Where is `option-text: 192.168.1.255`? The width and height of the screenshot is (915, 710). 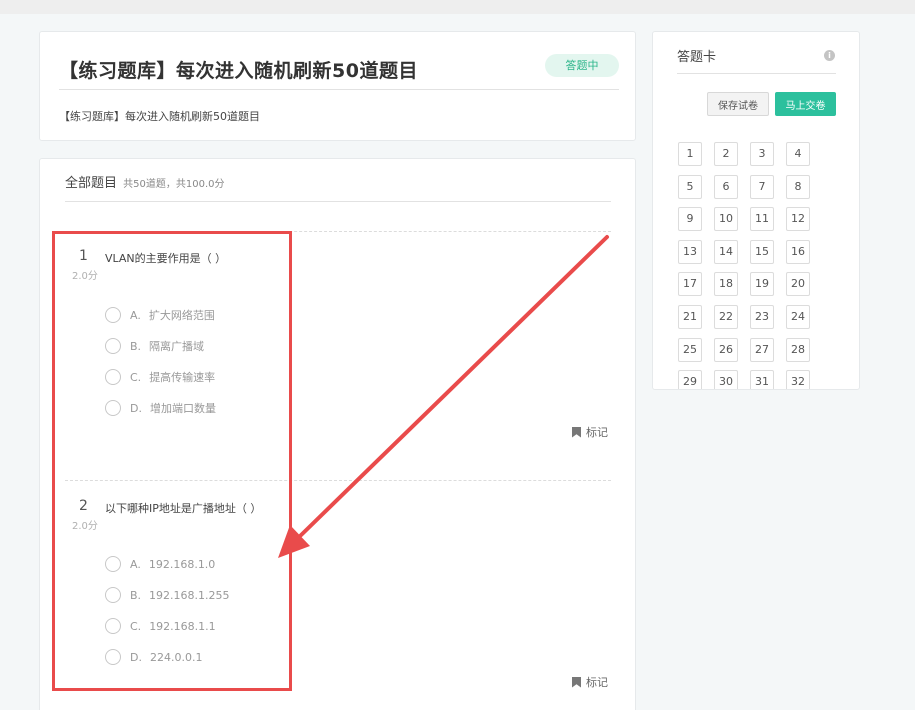
option-text: 192.168.1.255 is located at coordinates (189, 595).